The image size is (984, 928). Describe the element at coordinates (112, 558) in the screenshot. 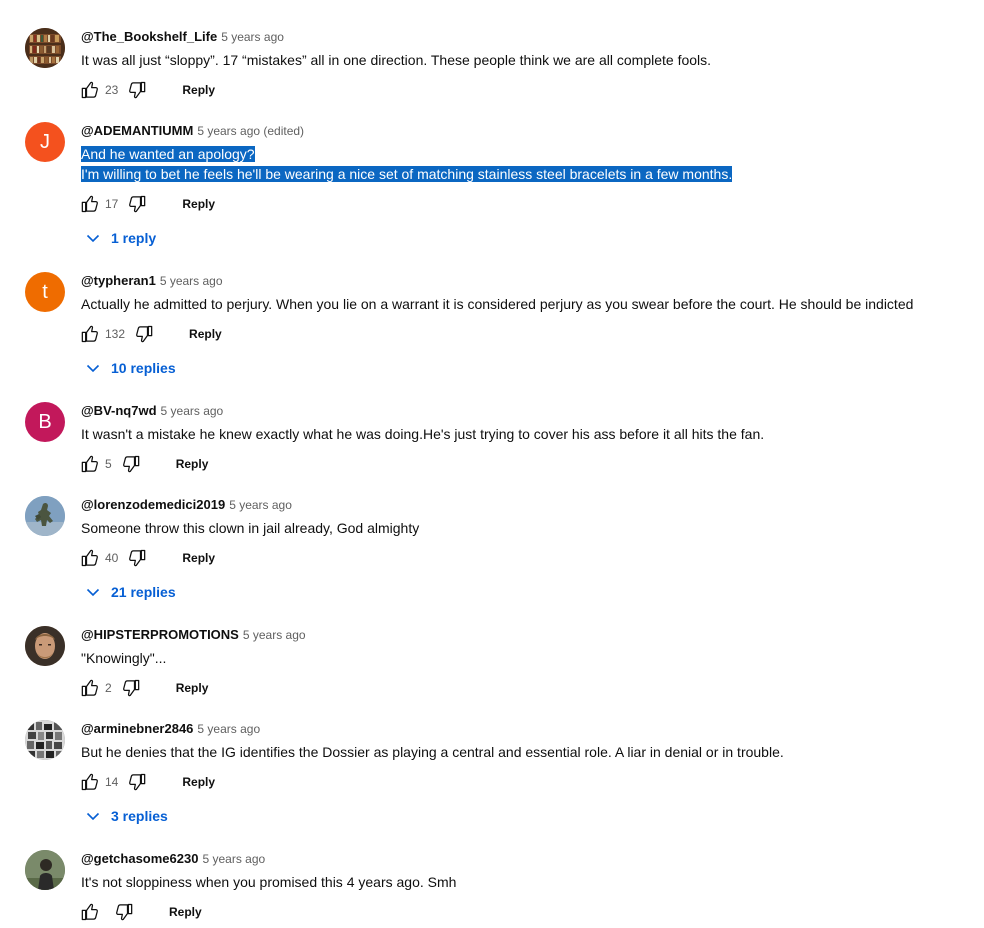

I see `like-count: 40` at that location.